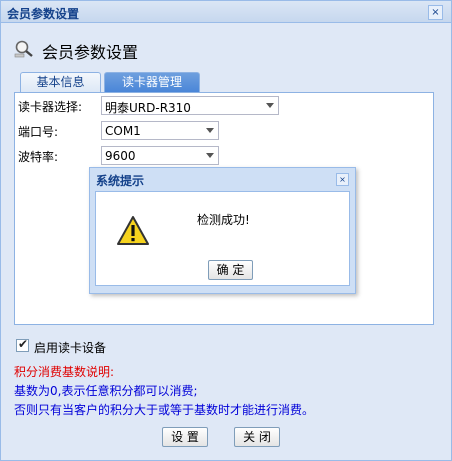 This screenshot has height=461, width=452. I want to click on setup-button: 设 置, so click(185, 437).